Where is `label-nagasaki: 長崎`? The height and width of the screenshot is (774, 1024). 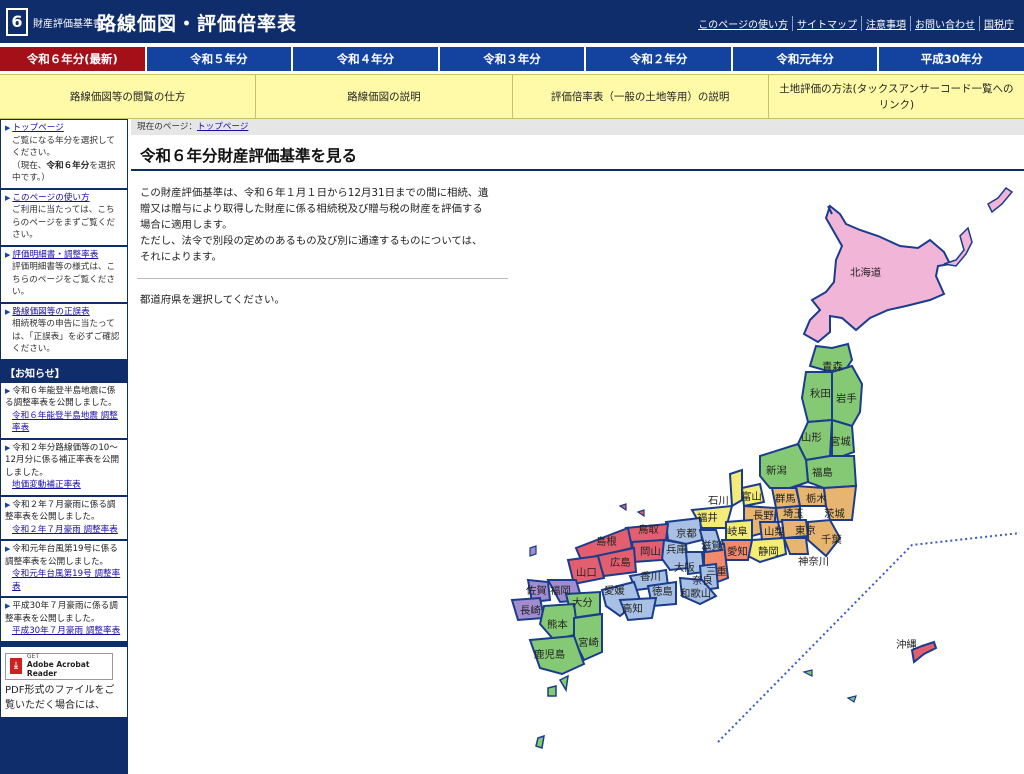 label-nagasaki: 長崎 is located at coordinates (530, 610).